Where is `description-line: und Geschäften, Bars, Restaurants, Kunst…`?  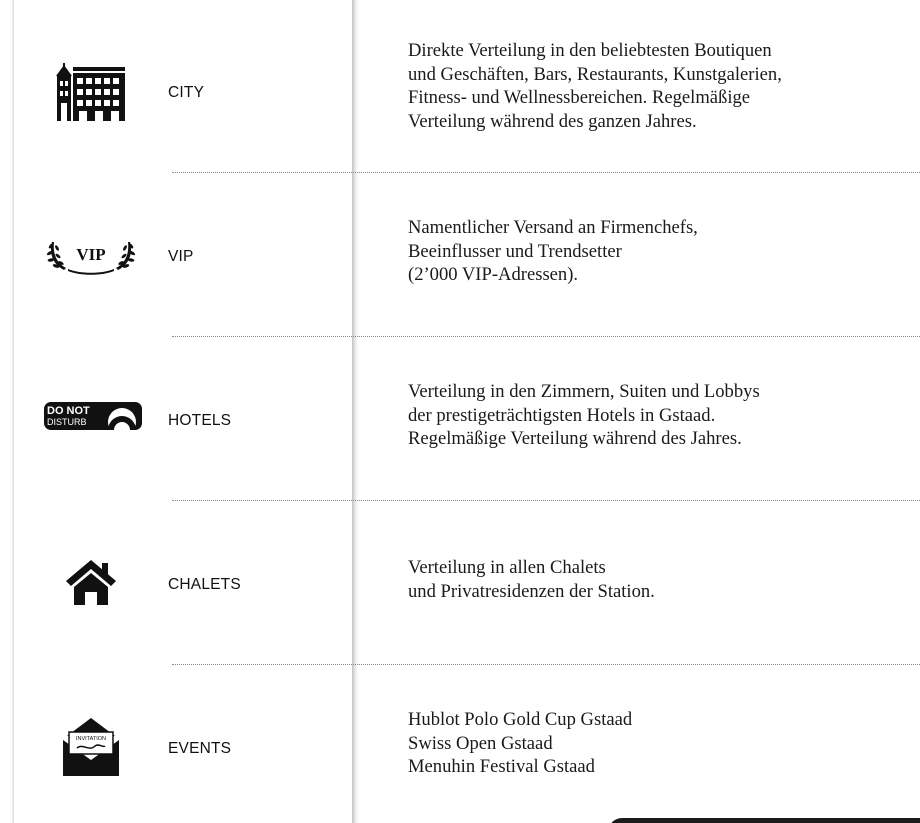 description-line: und Geschäften, Bars, Restaurants, Kunst… is located at coordinates (595, 74).